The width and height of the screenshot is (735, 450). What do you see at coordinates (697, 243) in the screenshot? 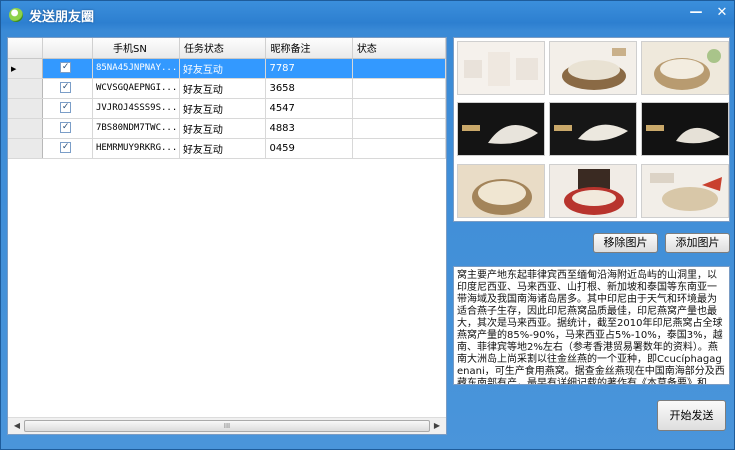
I see `add-images-button: 添加图片` at bounding box center [697, 243].